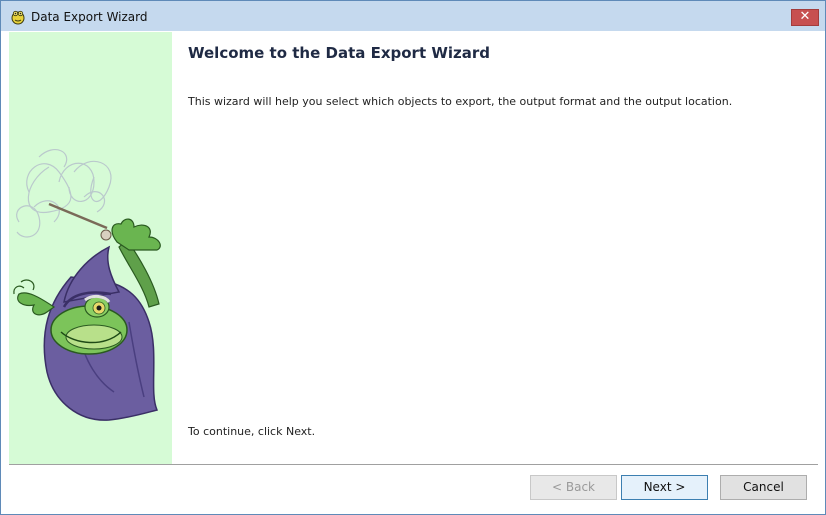  I want to click on window-title: Data Export Wizard, so click(89, 17).